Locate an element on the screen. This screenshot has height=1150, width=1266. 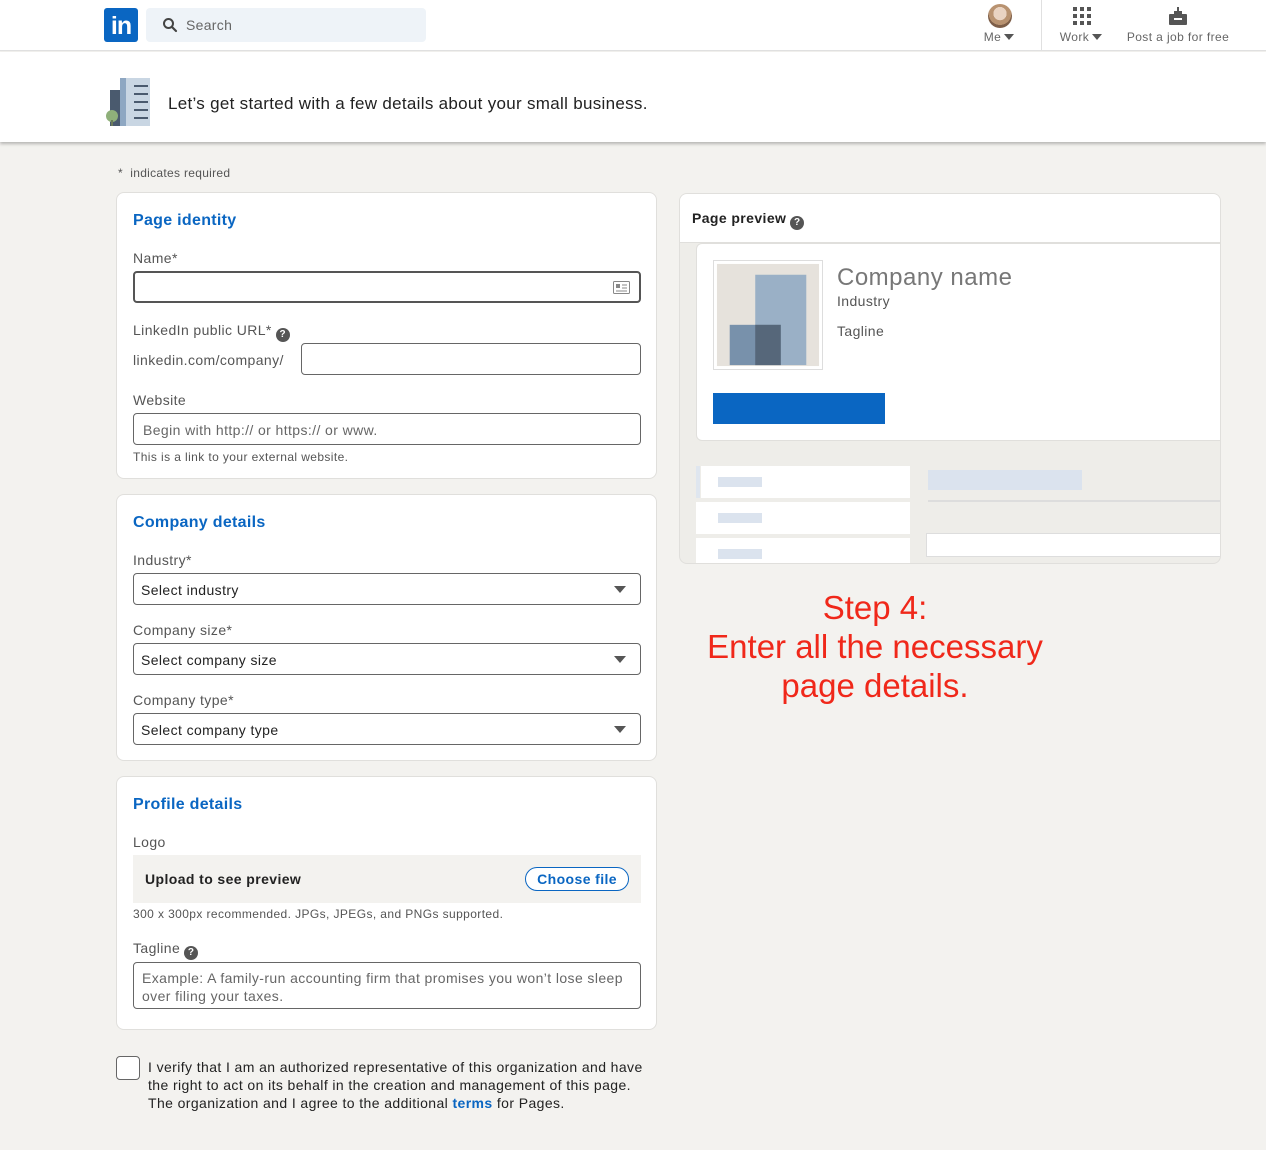
company-size-label: Company size* is located at coordinates (183, 630).